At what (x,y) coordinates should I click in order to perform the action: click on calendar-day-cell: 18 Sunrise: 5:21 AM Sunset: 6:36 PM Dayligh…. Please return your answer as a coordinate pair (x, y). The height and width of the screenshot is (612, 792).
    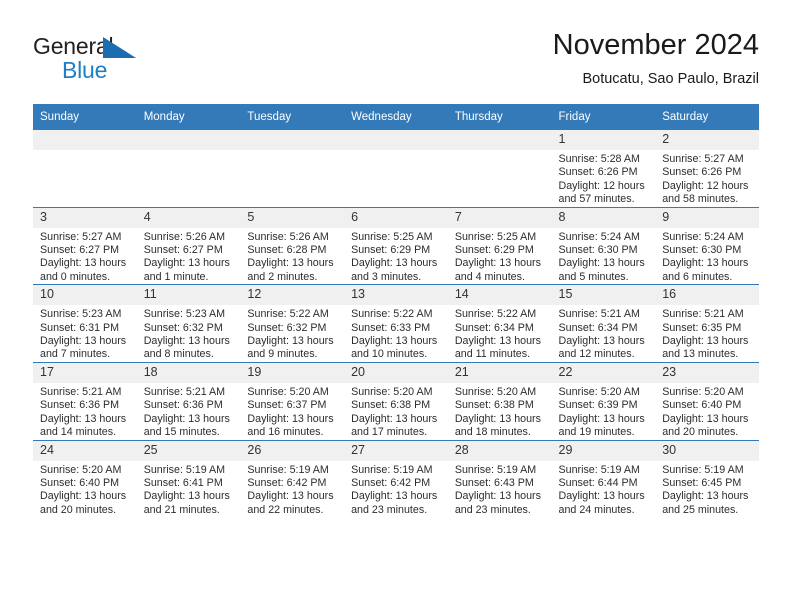
    Looking at the image, I should click on (188, 400).